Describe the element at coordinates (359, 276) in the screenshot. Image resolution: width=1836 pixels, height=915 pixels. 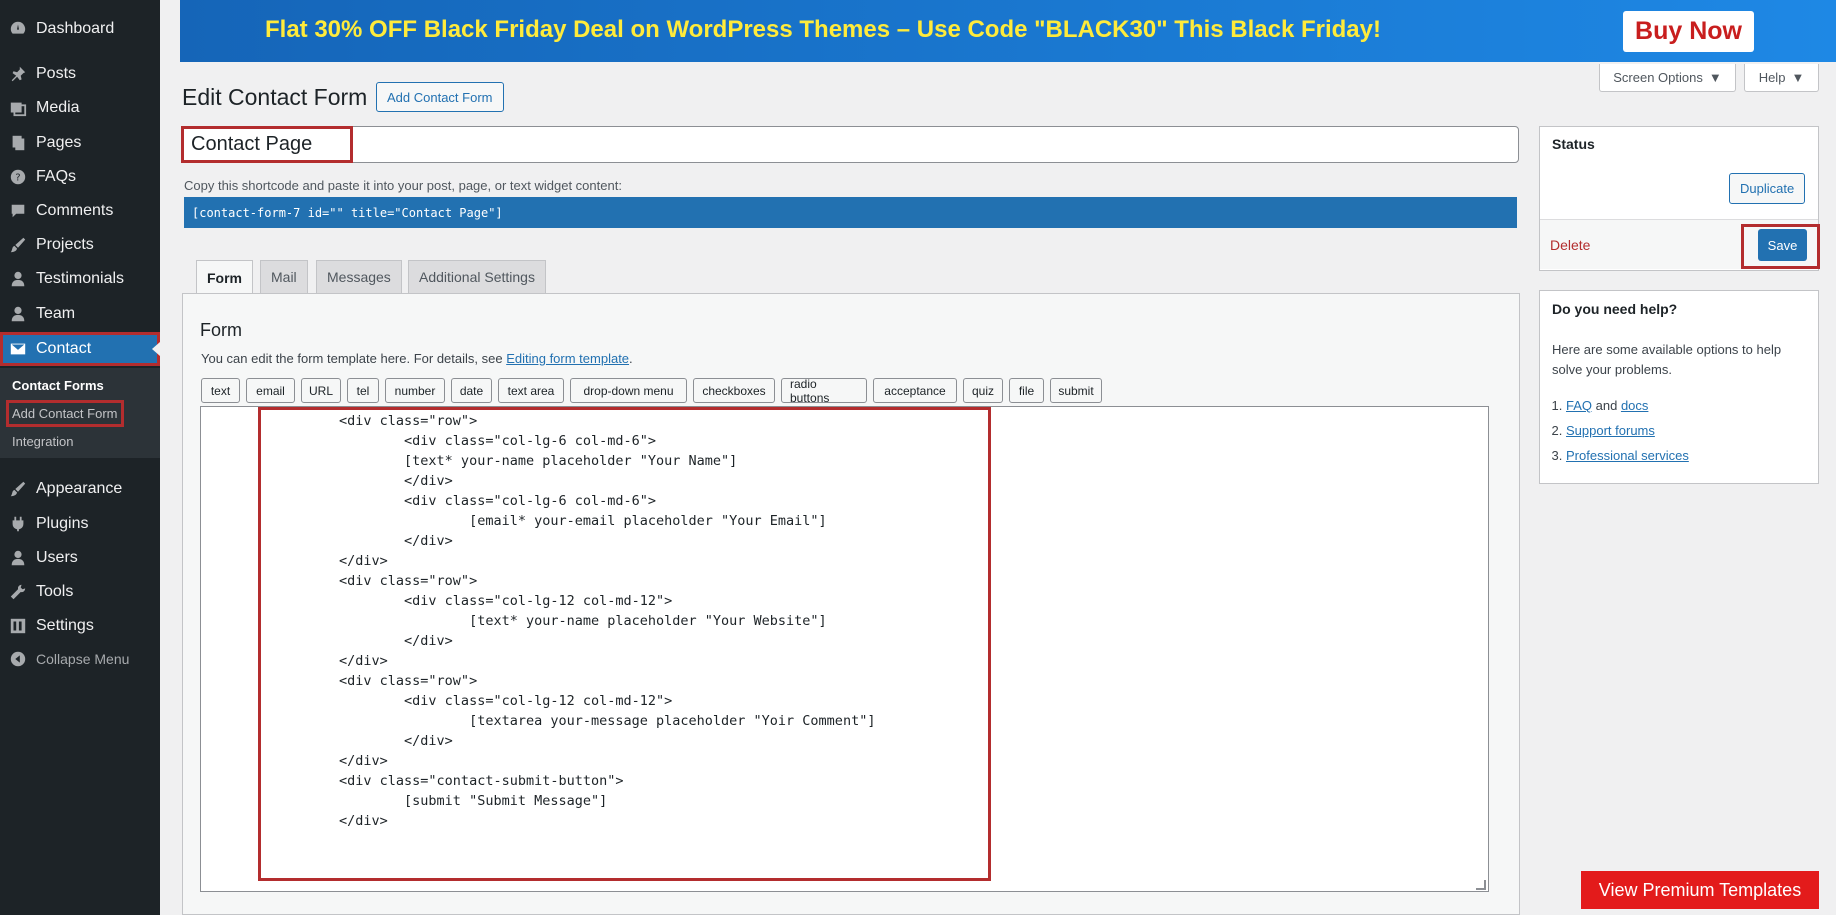
I see `tab-messages: Messages` at that location.